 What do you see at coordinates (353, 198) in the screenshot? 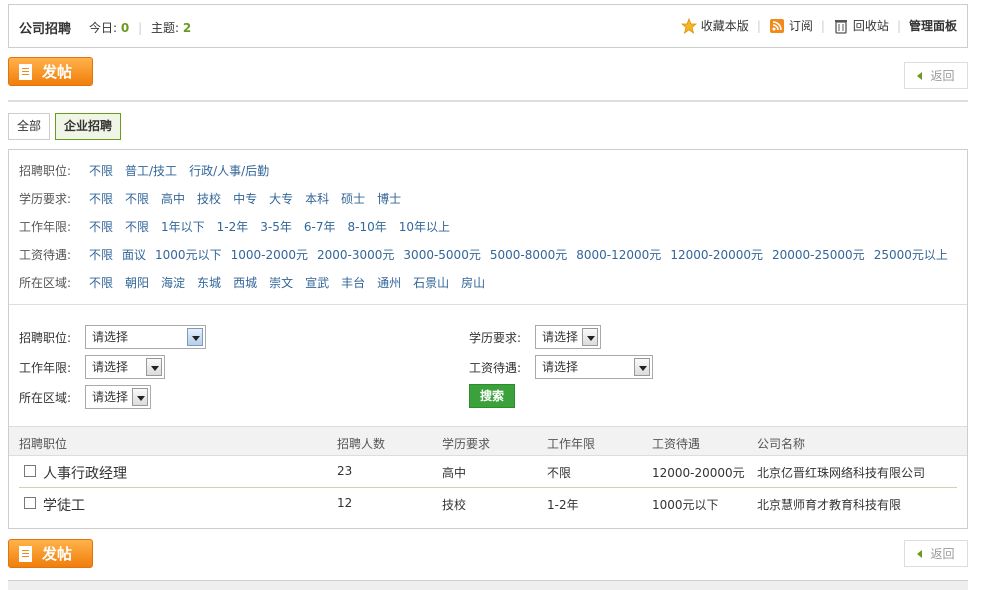
I see `filter-option: 硕士` at bounding box center [353, 198].